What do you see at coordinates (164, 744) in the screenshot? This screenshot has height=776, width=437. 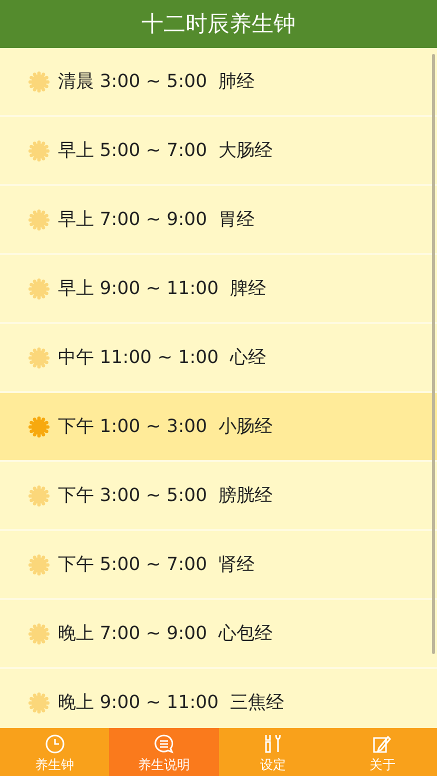 I see `chat-icon` at bounding box center [164, 744].